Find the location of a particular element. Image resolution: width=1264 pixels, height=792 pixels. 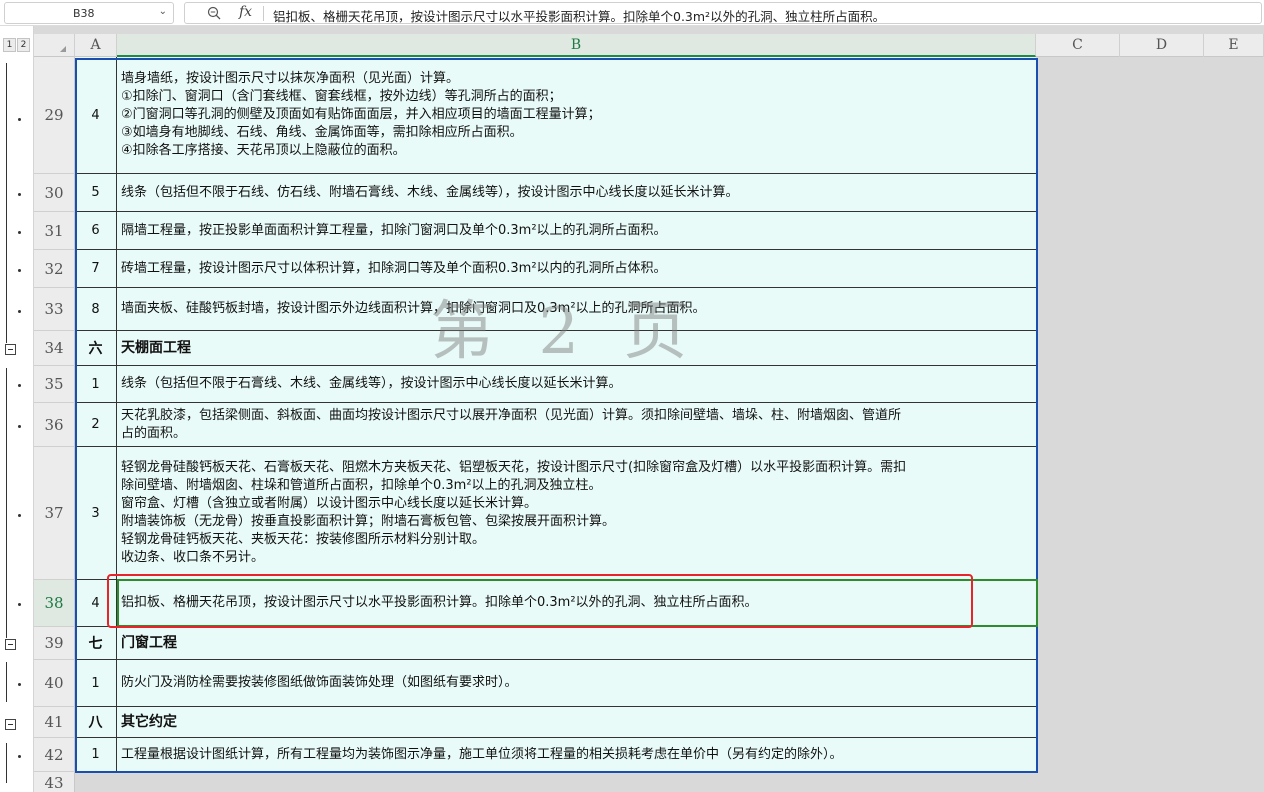

table-row: 39 七 门窗工程 is located at coordinates (649, 643).